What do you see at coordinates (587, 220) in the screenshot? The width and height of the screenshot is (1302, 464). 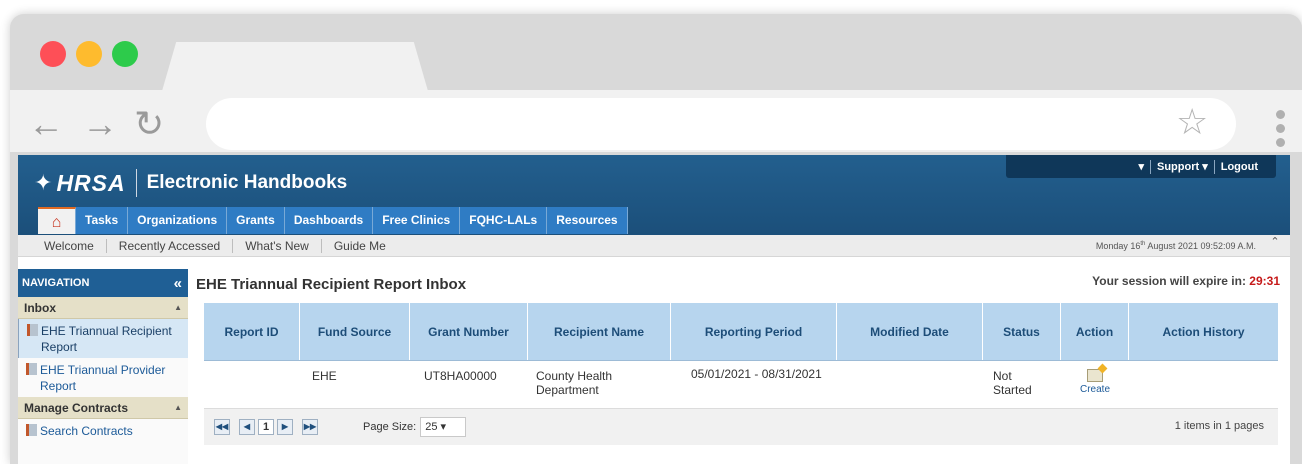 I see `menu-item-resources: Resources` at bounding box center [587, 220].